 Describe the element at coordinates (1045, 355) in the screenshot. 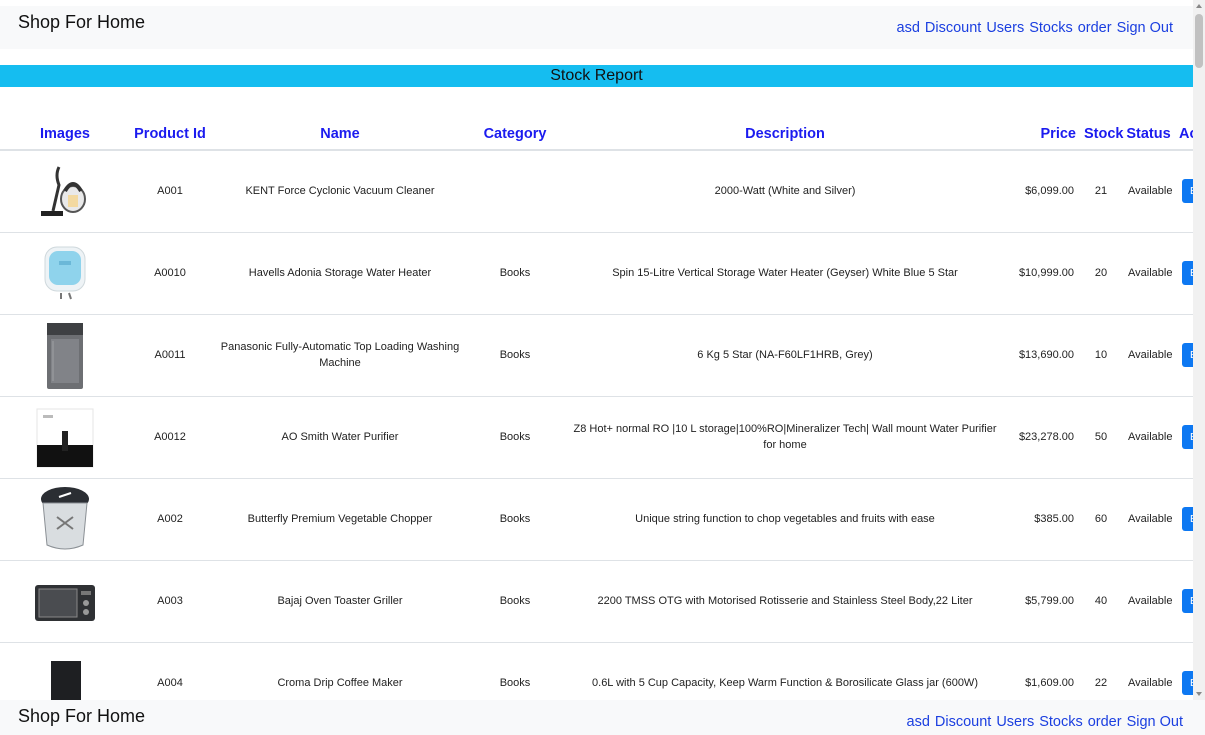

I see `product-price: $13,690.00` at that location.